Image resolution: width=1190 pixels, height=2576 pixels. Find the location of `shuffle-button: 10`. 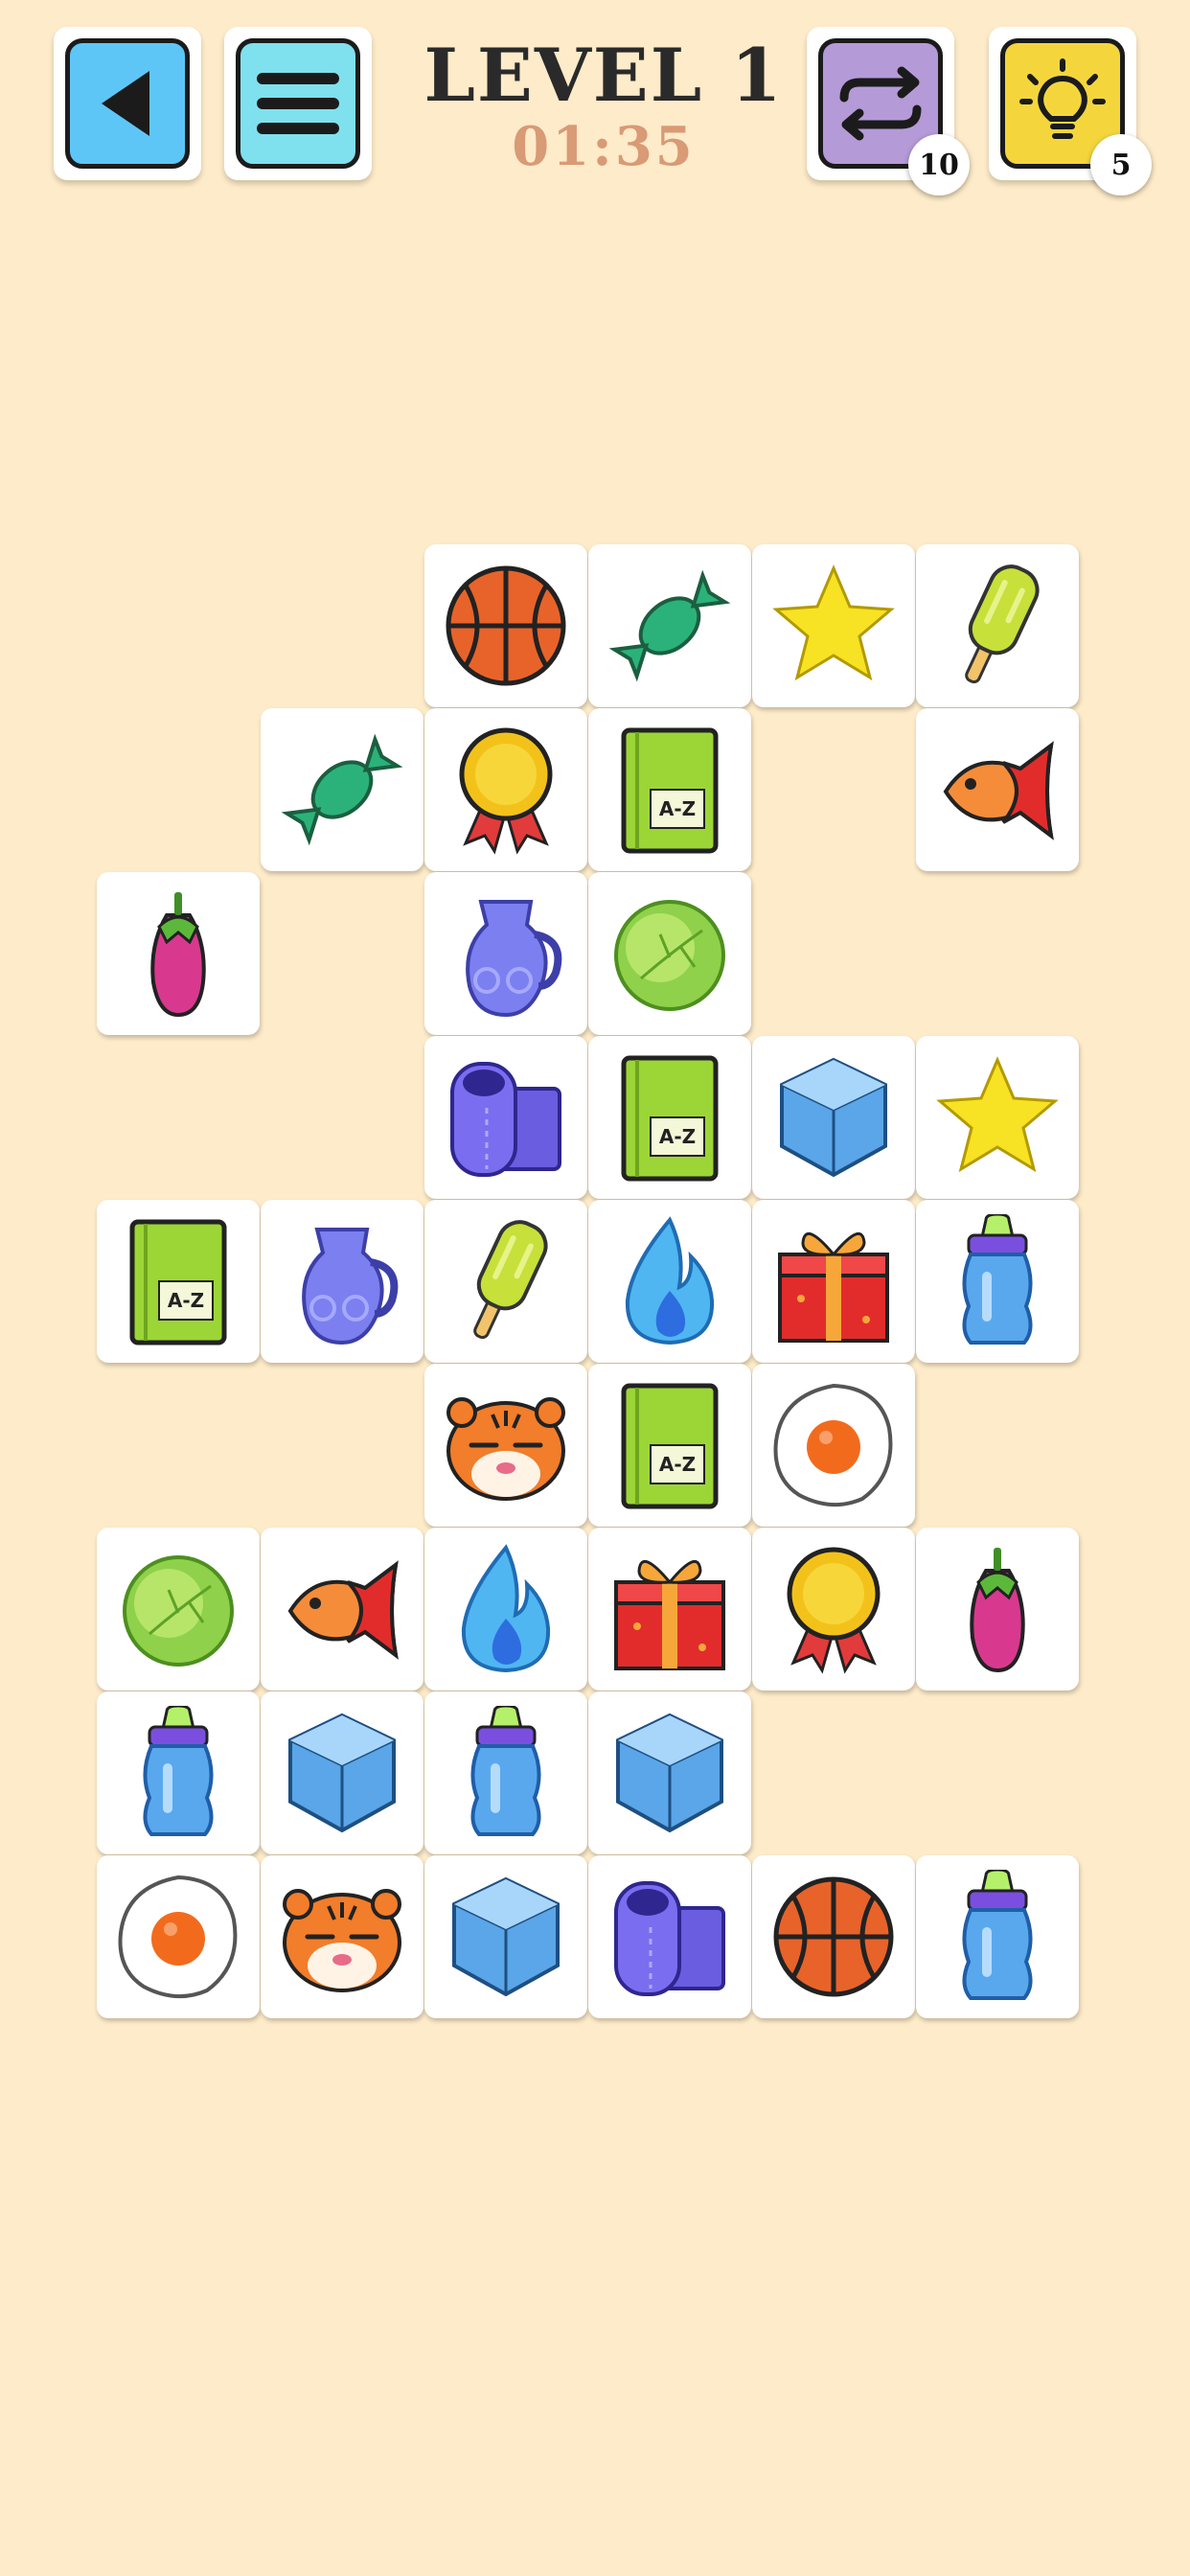

shuffle-button: 10 is located at coordinates (889, 111).